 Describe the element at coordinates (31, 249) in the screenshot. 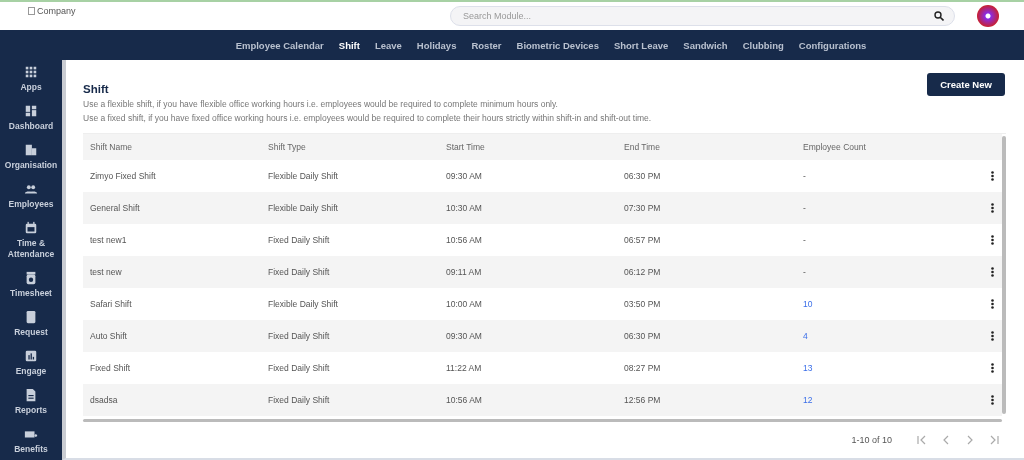

I see `sidebar-item: Time & Attendance` at that location.